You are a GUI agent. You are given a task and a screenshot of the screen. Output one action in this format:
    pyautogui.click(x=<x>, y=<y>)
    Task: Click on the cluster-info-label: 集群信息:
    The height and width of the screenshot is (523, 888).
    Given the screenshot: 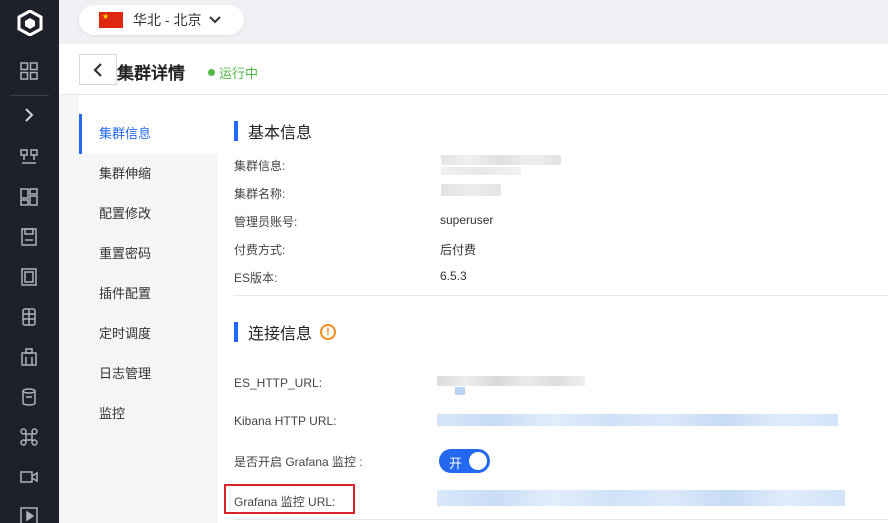 What is the action you would take?
    pyautogui.click(x=260, y=166)
    